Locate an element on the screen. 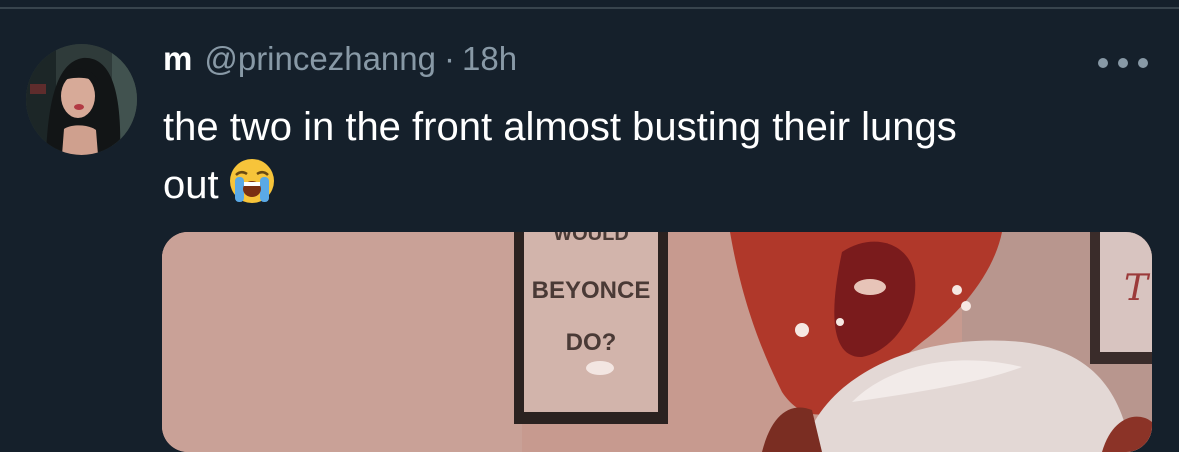 The height and width of the screenshot is (452, 1179). avatar is located at coordinates (81, 99).